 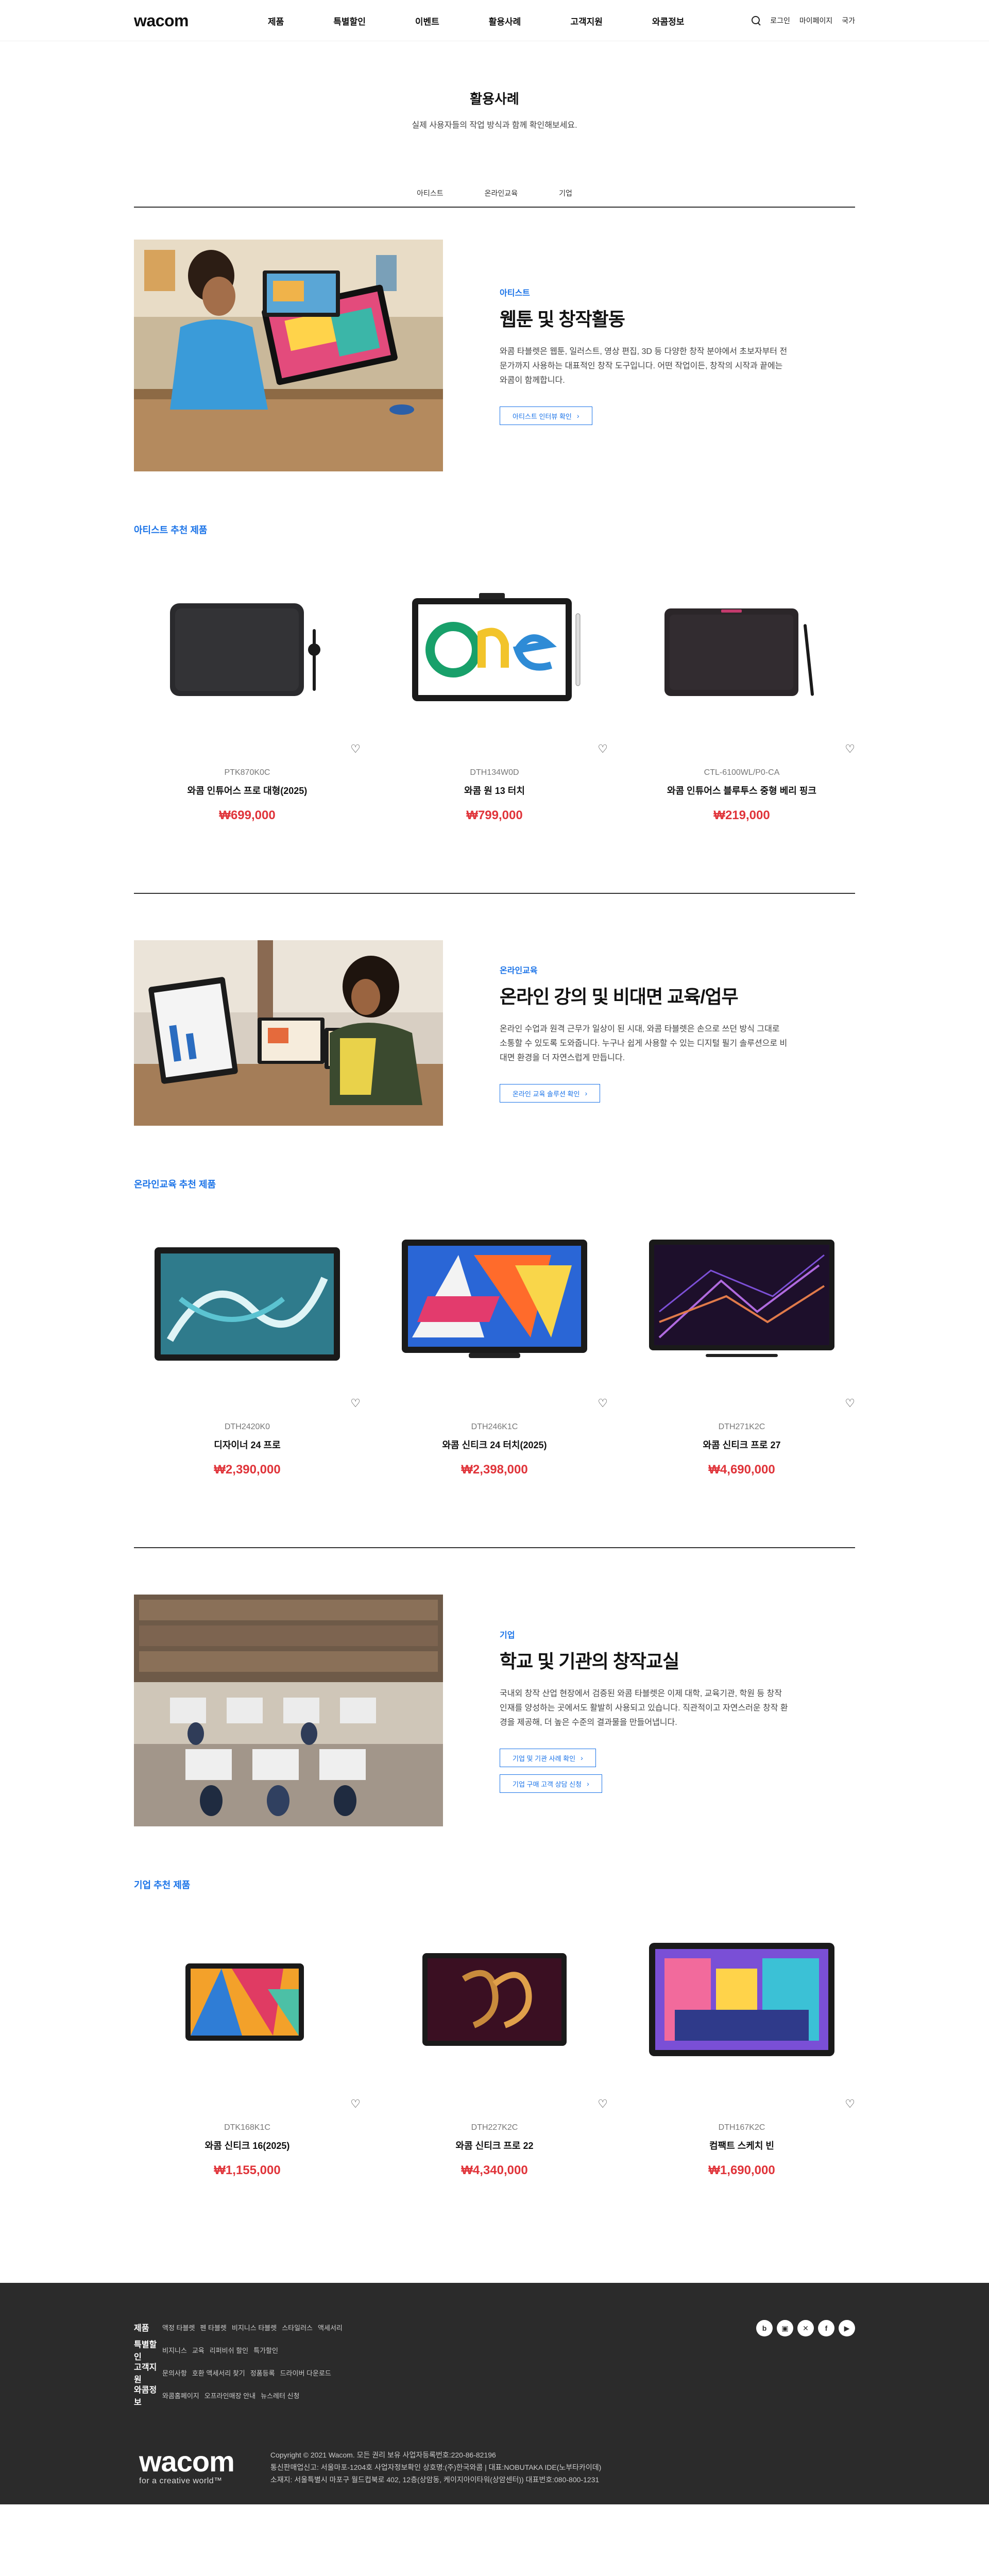 I want to click on social-links: b ▣ ✕ f ▶, so click(x=805, y=2328).